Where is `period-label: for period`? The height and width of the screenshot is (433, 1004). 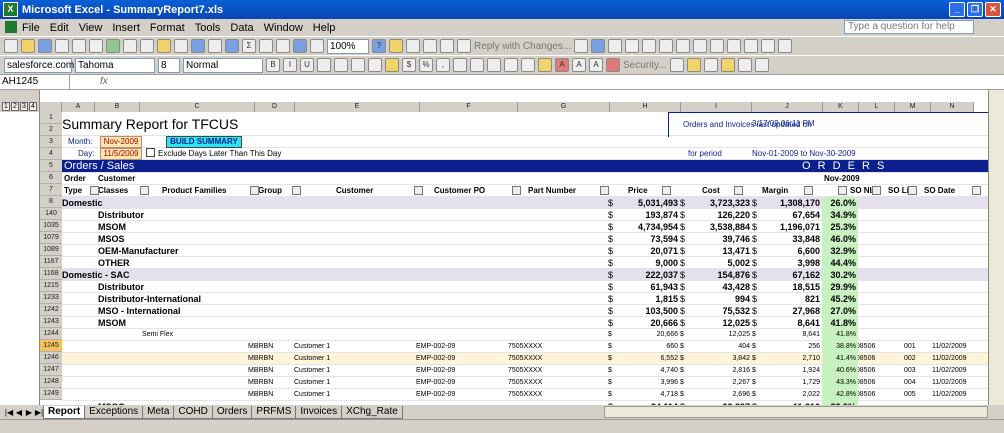
period-label: for period is located at coordinates (705, 154).